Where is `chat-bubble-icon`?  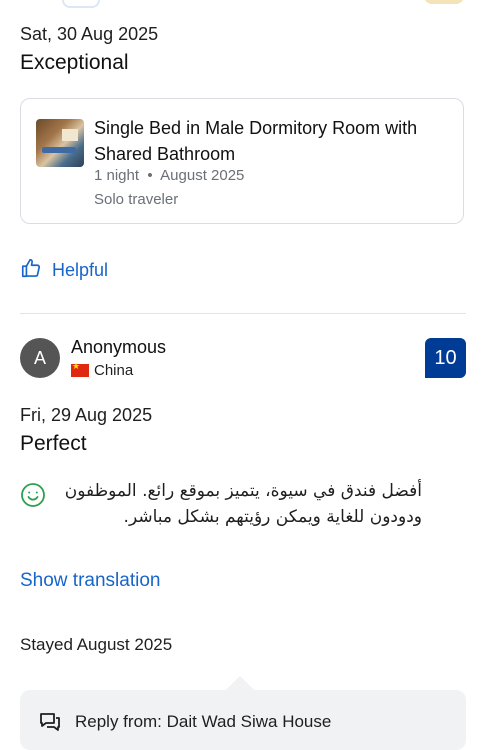 chat-bubble-icon is located at coordinates (50, 724).